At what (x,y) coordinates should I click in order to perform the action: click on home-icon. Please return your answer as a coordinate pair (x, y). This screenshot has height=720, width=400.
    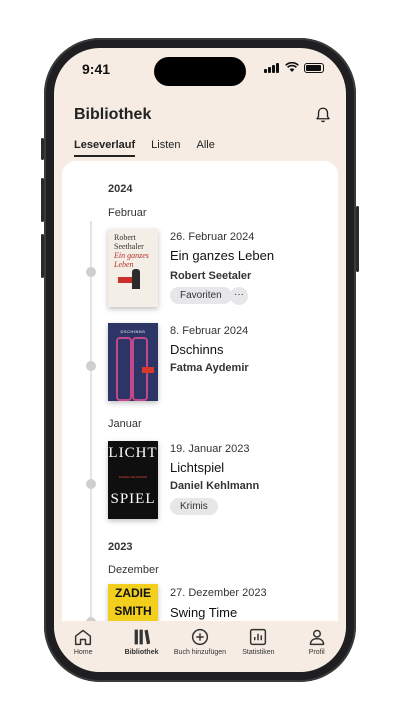
    Looking at the image, I should click on (83, 637).